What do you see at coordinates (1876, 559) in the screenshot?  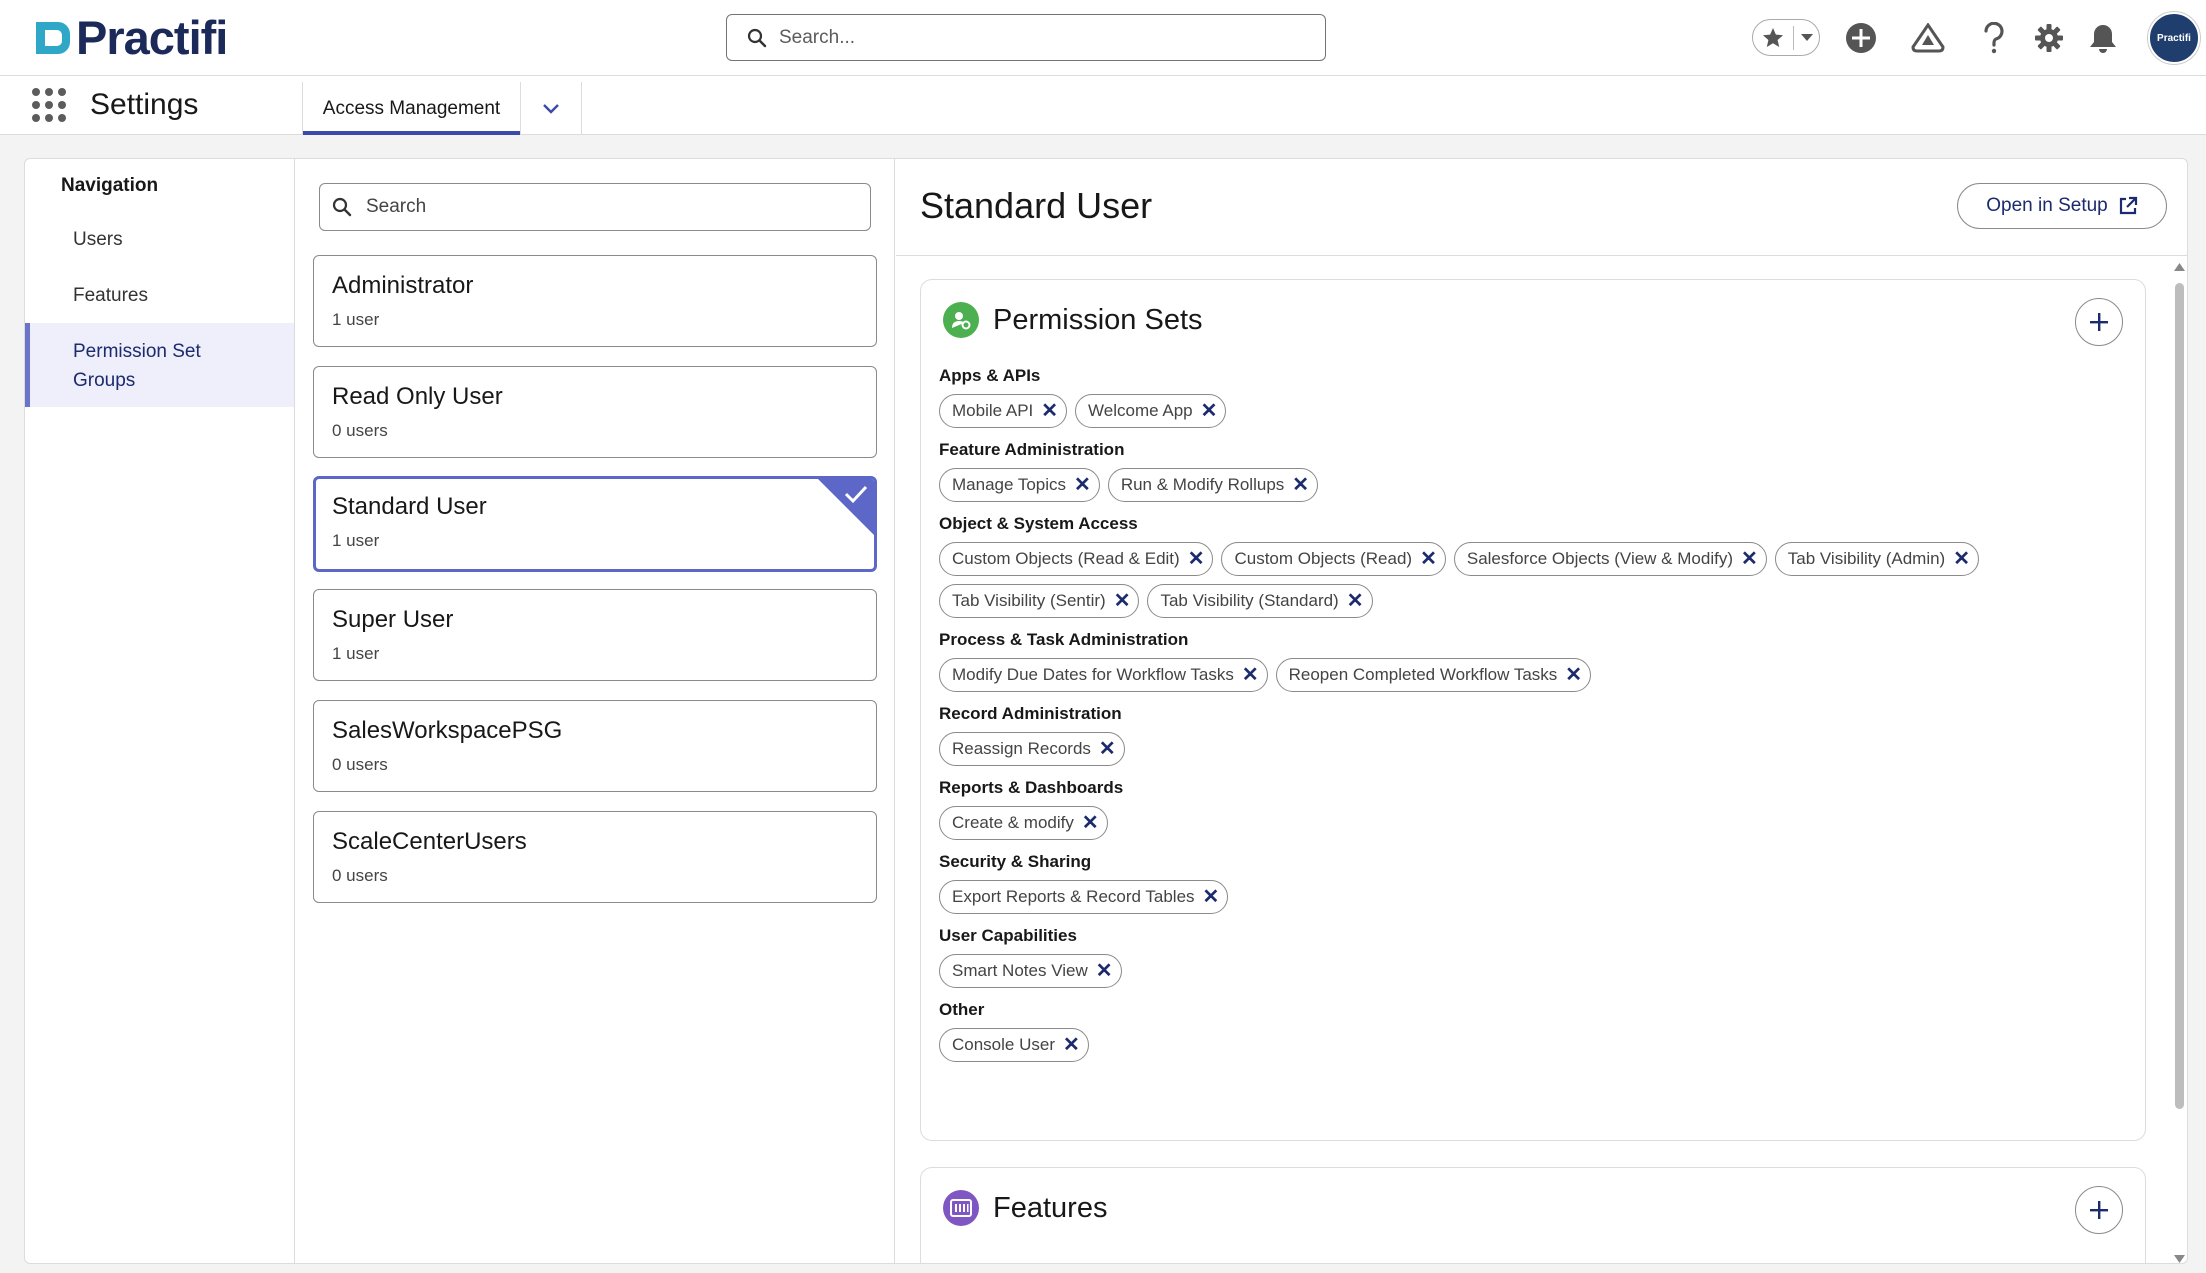 I see `permission-pill: Tab Visibility (Admin) ✕` at bounding box center [1876, 559].